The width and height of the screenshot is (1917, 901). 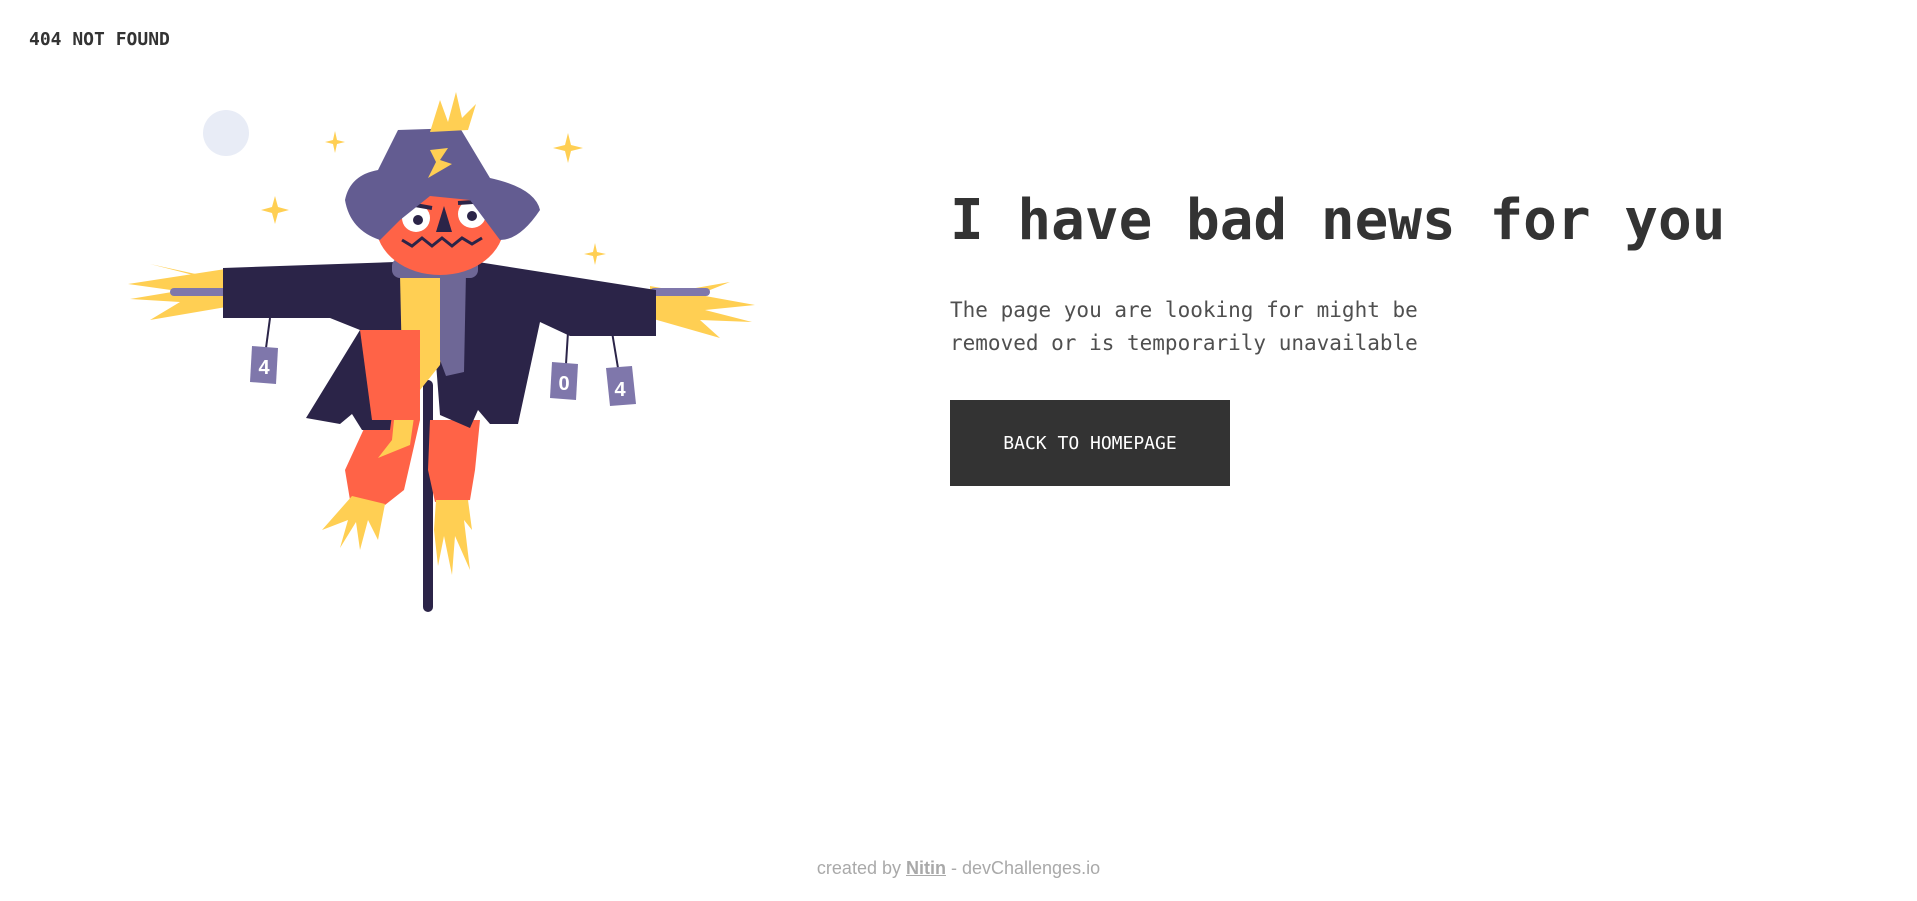 What do you see at coordinates (563, 384) in the screenshot?
I see `can-middle-label: 0` at bounding box center [563, 384].